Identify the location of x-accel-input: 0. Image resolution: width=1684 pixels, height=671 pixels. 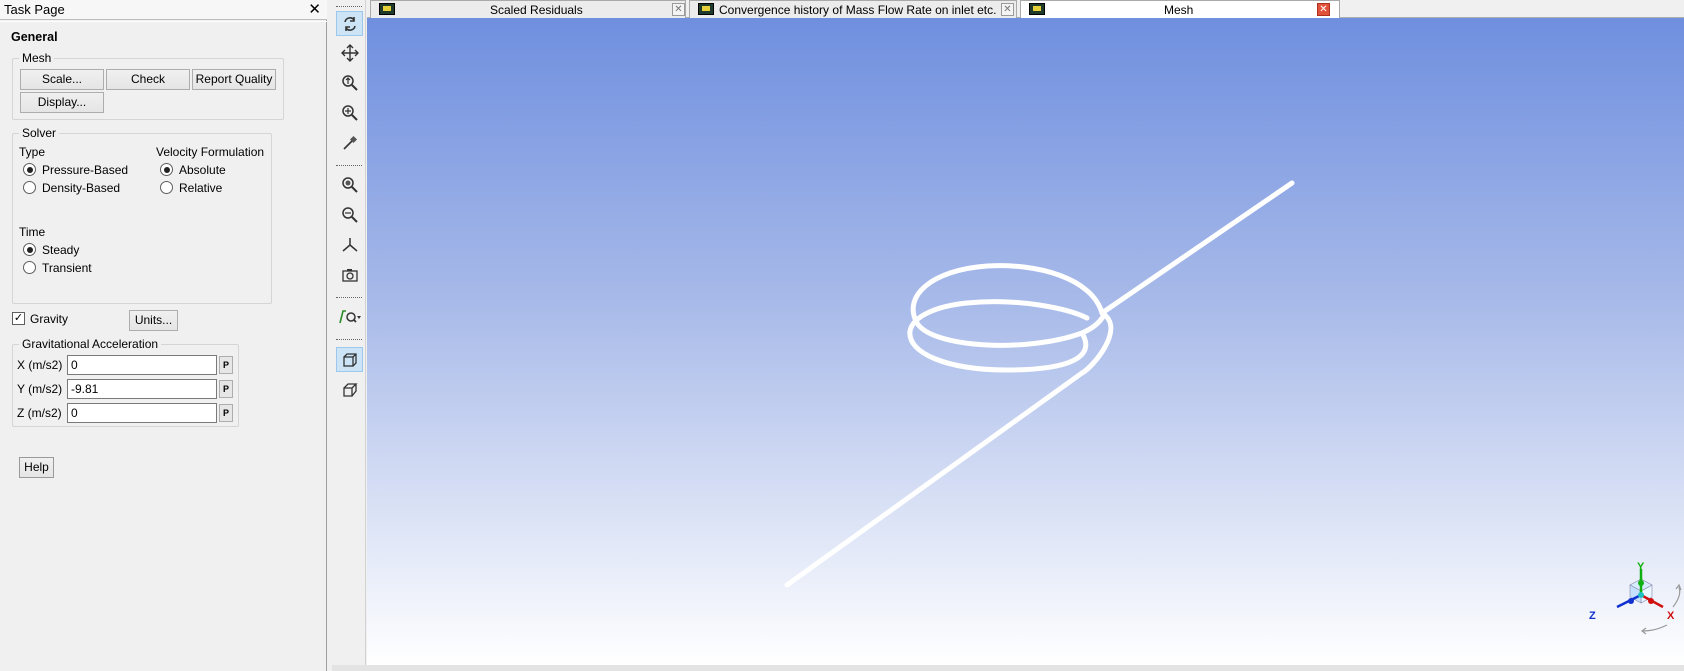
(142, 365).